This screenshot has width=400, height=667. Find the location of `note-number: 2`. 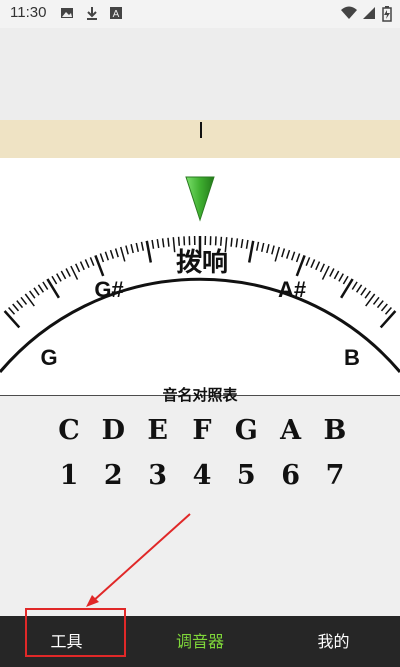

note-number: 2 is located at coordinates (113, 475).